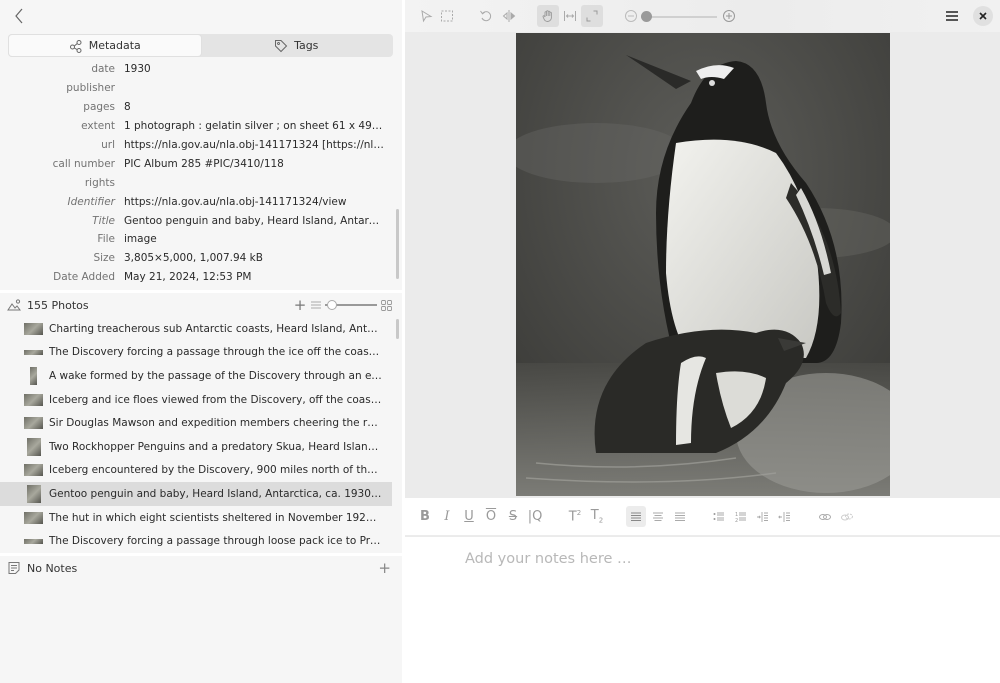 Image resolution: width=1000 pixels, height=683 pixels. What do you see at coordinates (259, 107) in the screenshot?
I see `metadata-value: 8` at bounding box center [259, 107].